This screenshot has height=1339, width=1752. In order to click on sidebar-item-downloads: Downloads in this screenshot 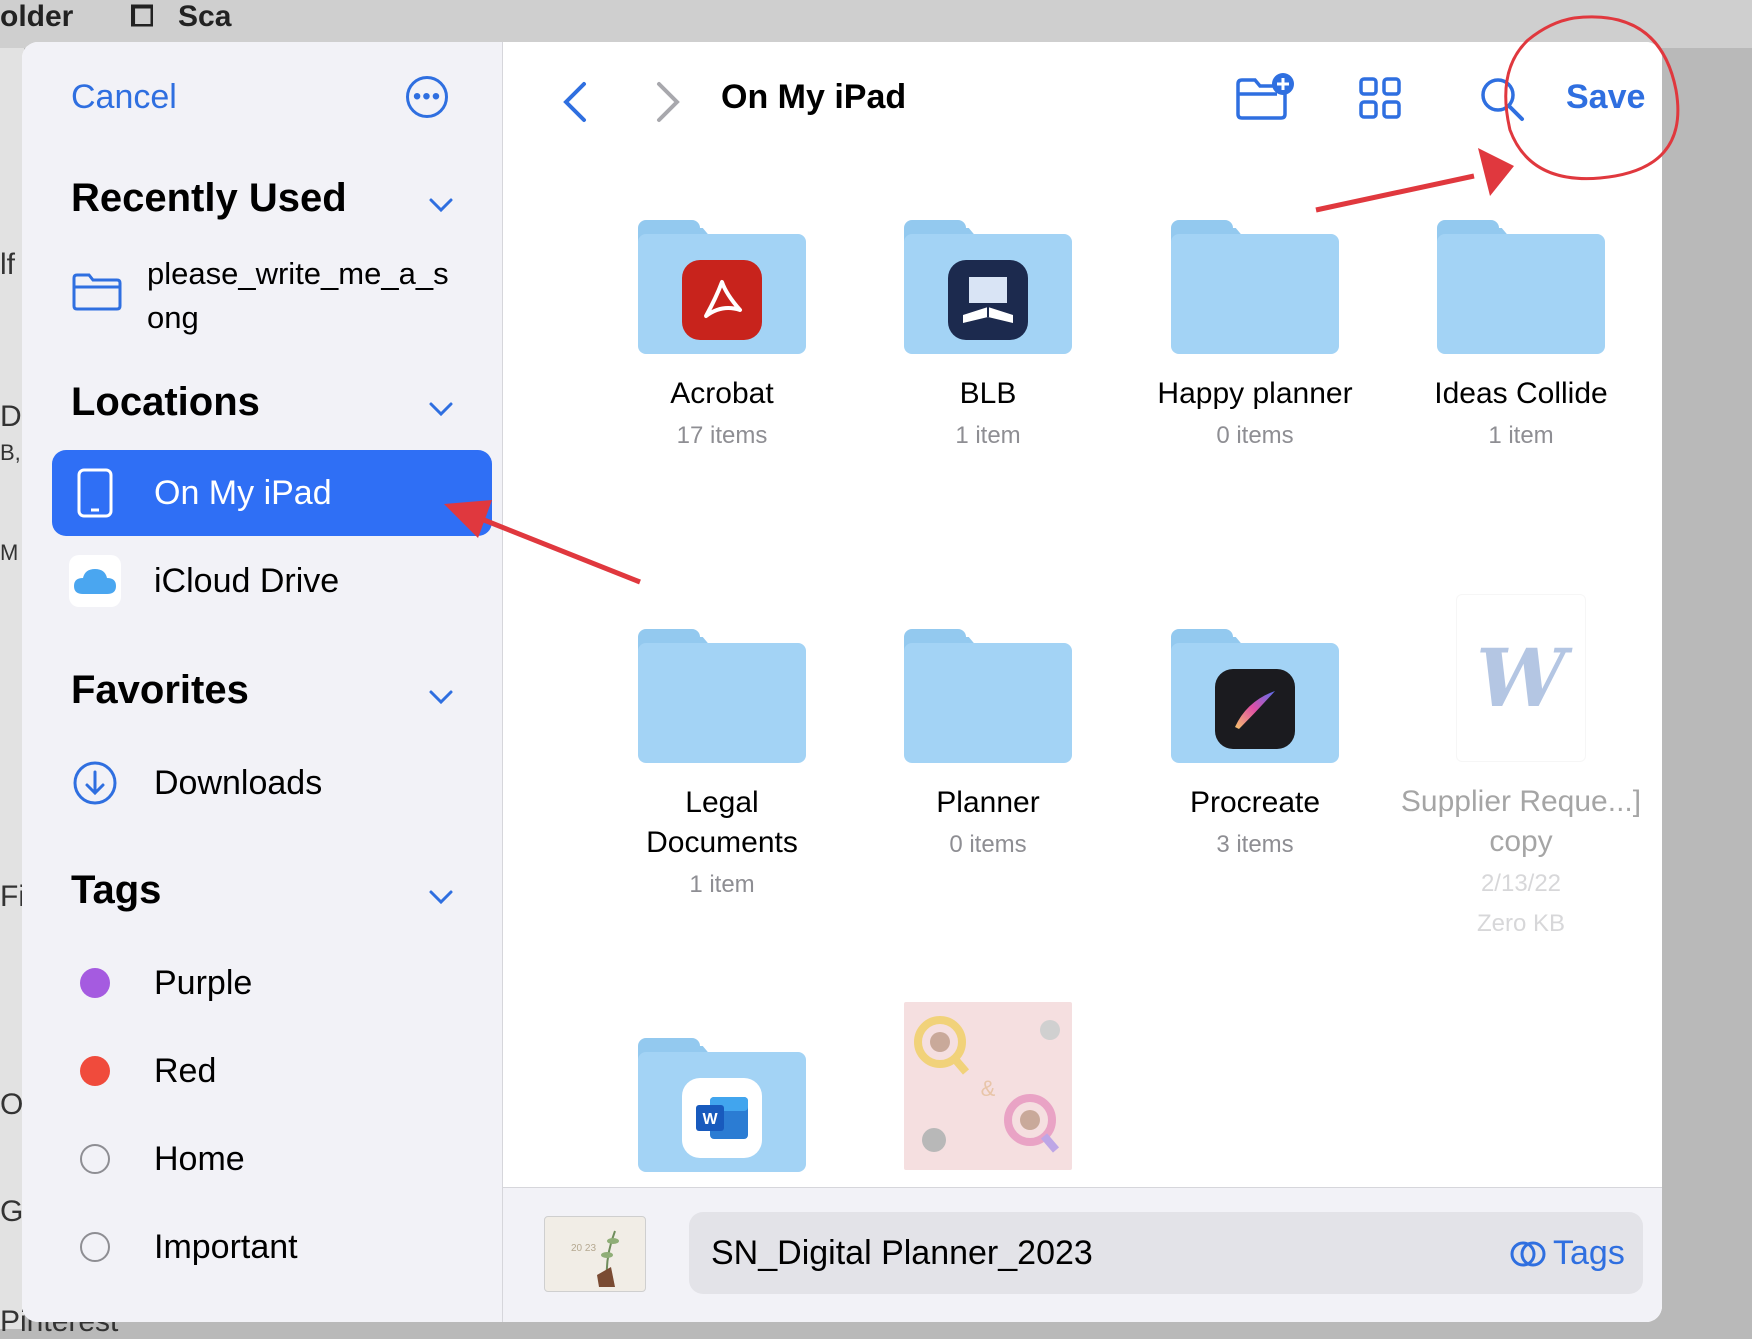, I will do `click(272, 783)`.